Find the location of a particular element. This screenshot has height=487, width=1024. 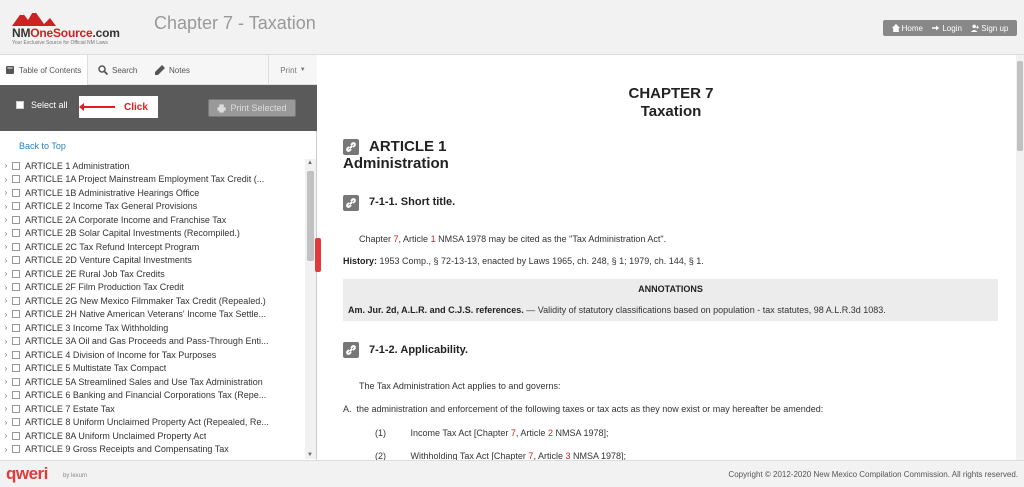

click-callout: Click is located at coordinates (118, 107).